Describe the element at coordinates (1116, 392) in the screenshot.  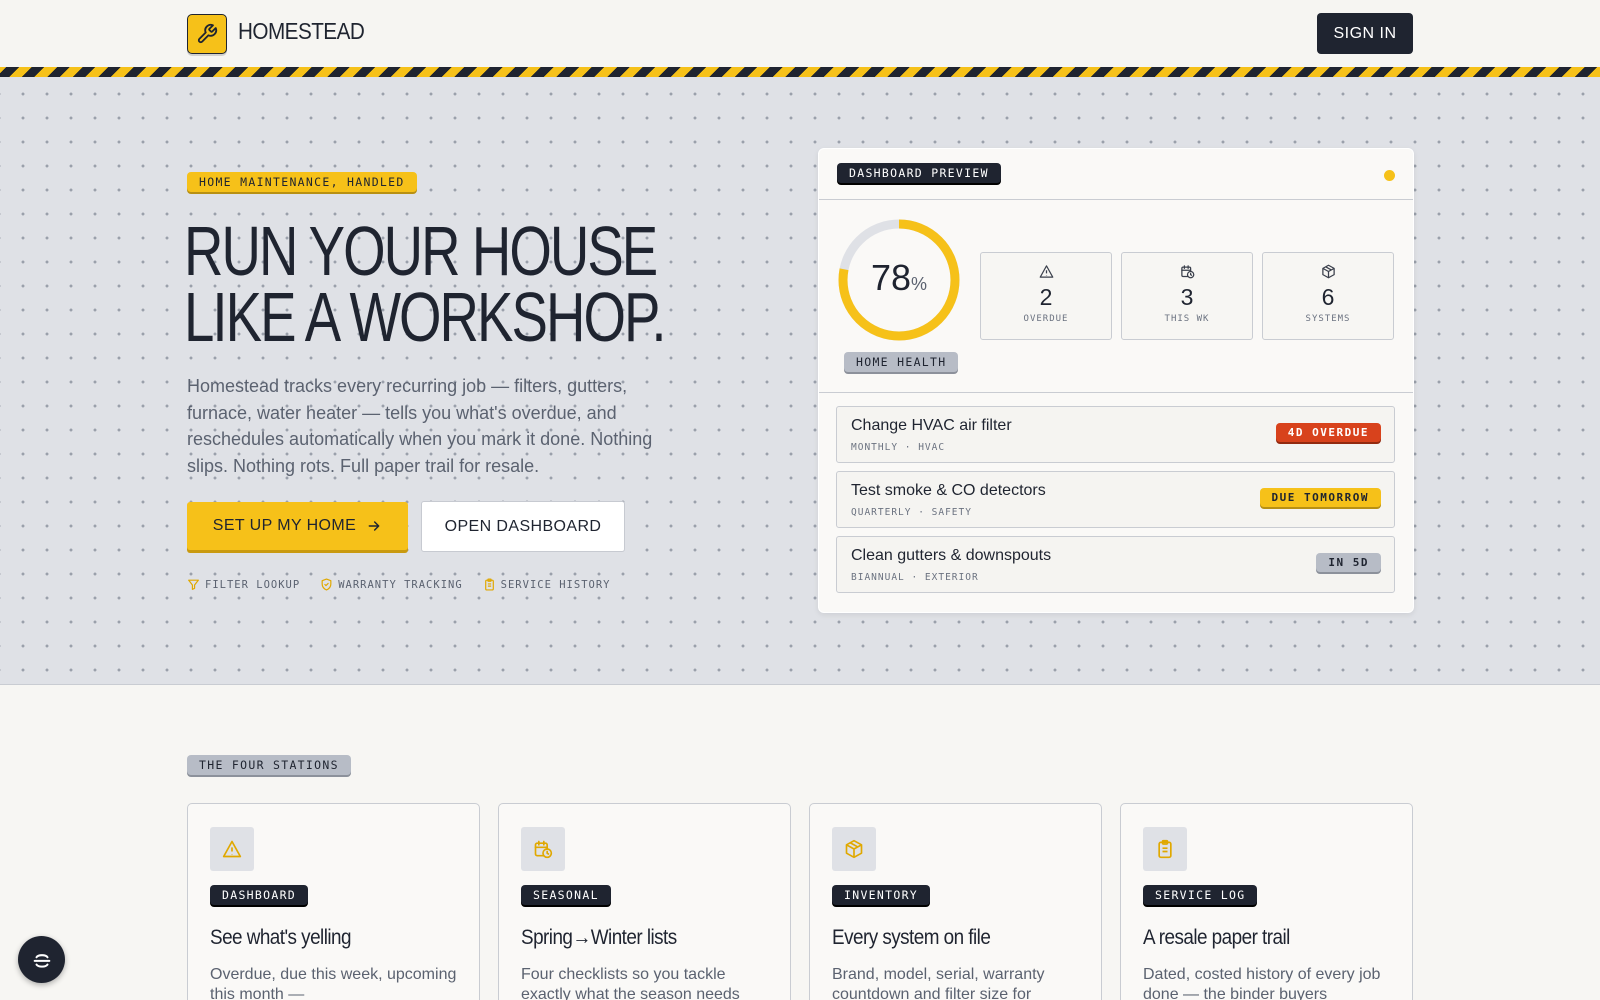
I see `divider` at that location.